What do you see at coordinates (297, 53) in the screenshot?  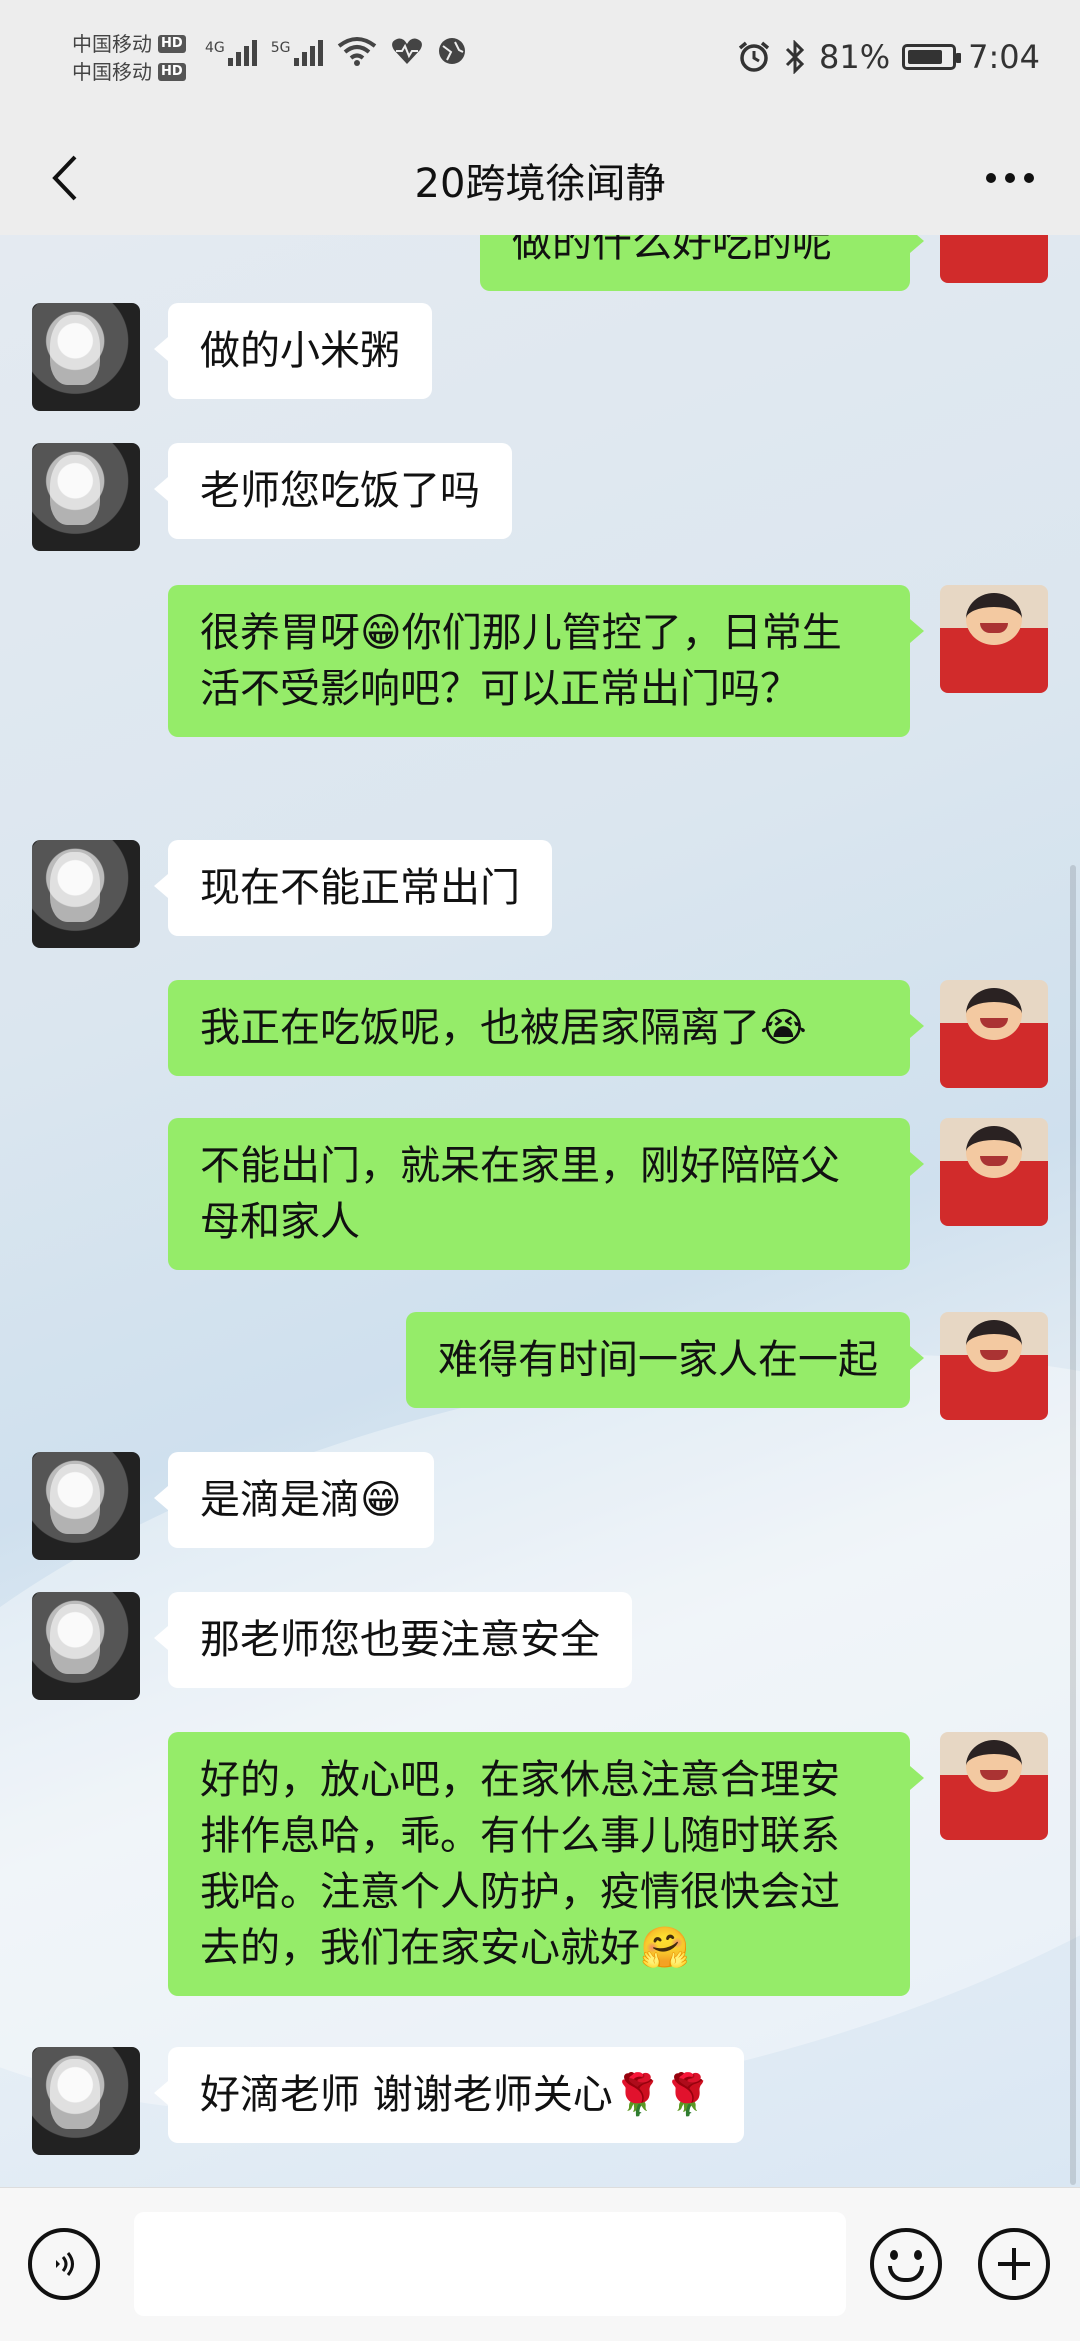 I see `signal-bars-icon: 5G` at bounding box center [297, 53].